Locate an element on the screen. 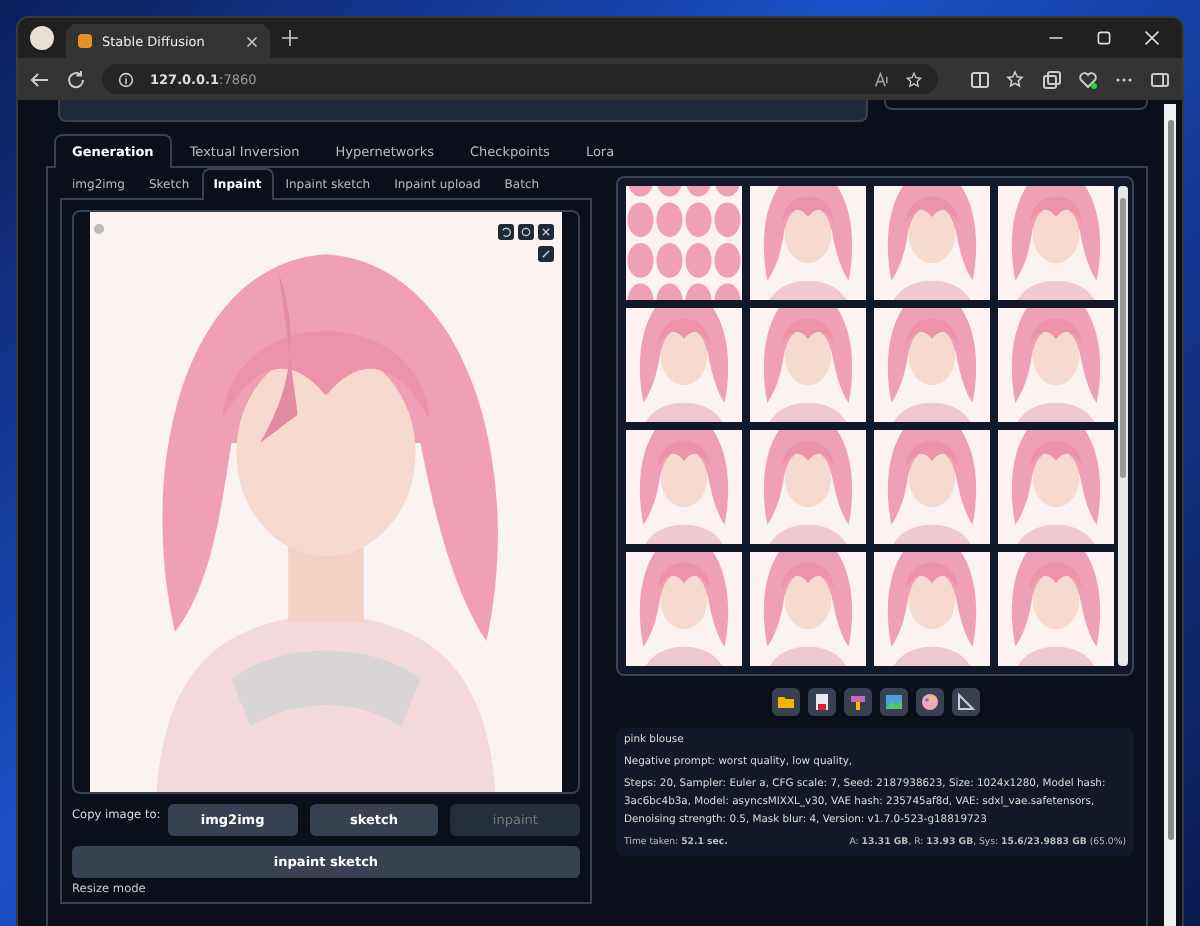 The image size is (1200, 926). box-icon is located at coordinates (857, 702).